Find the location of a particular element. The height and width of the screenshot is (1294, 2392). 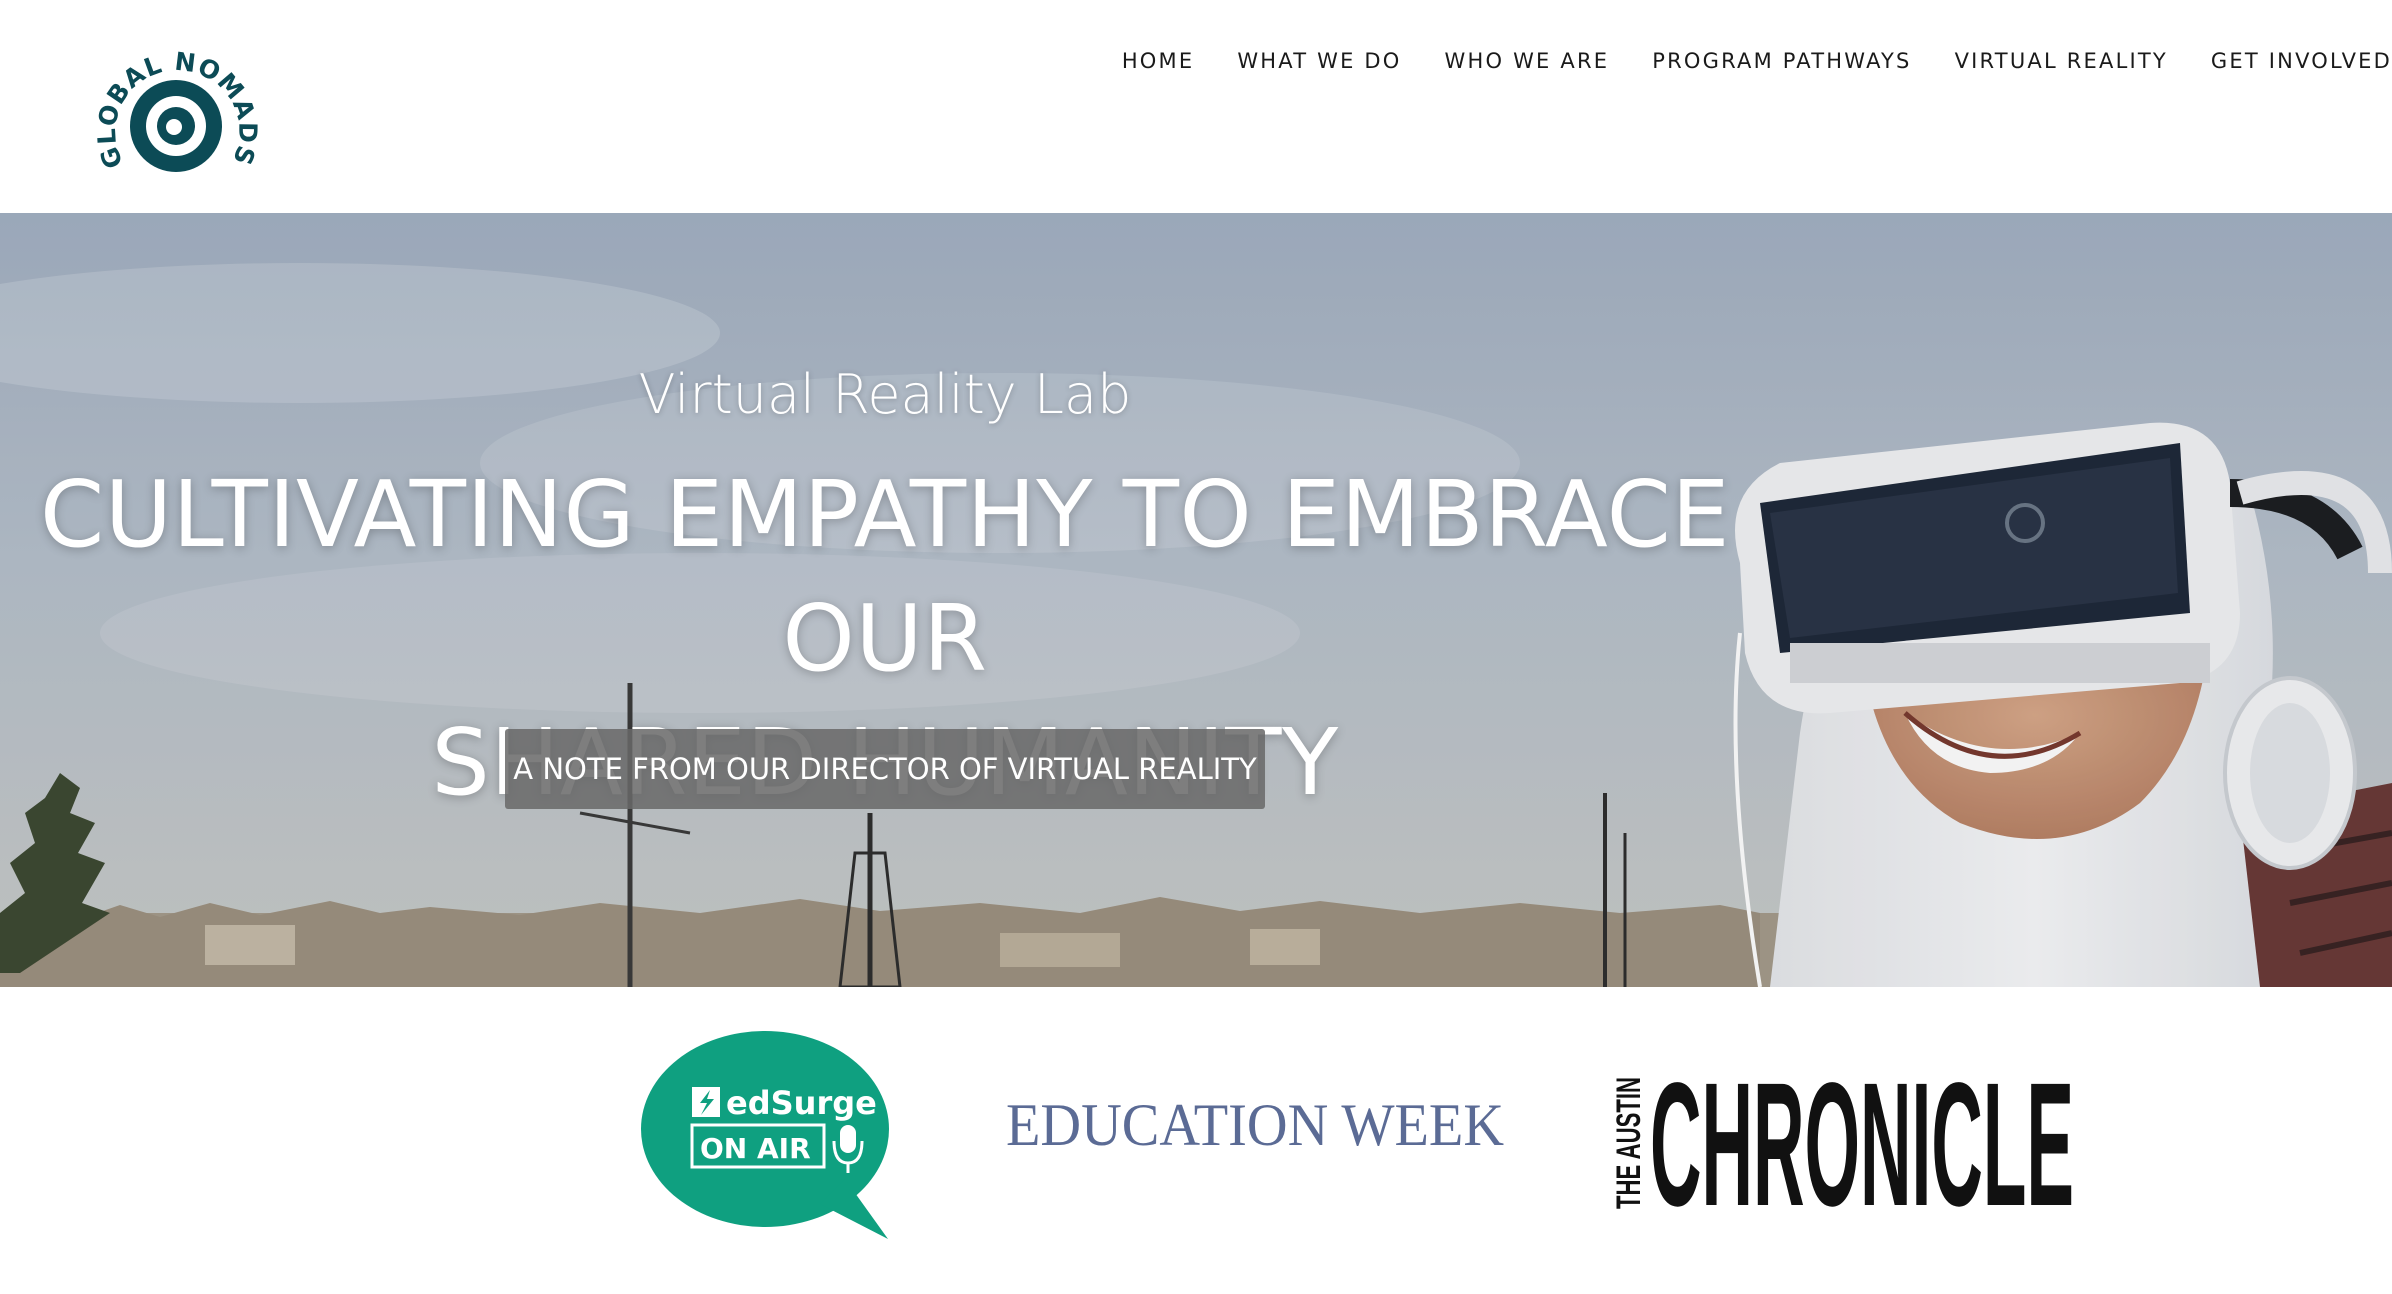

nav-get-involved: GET INVOLVED is located at coordinates (2301, 61).